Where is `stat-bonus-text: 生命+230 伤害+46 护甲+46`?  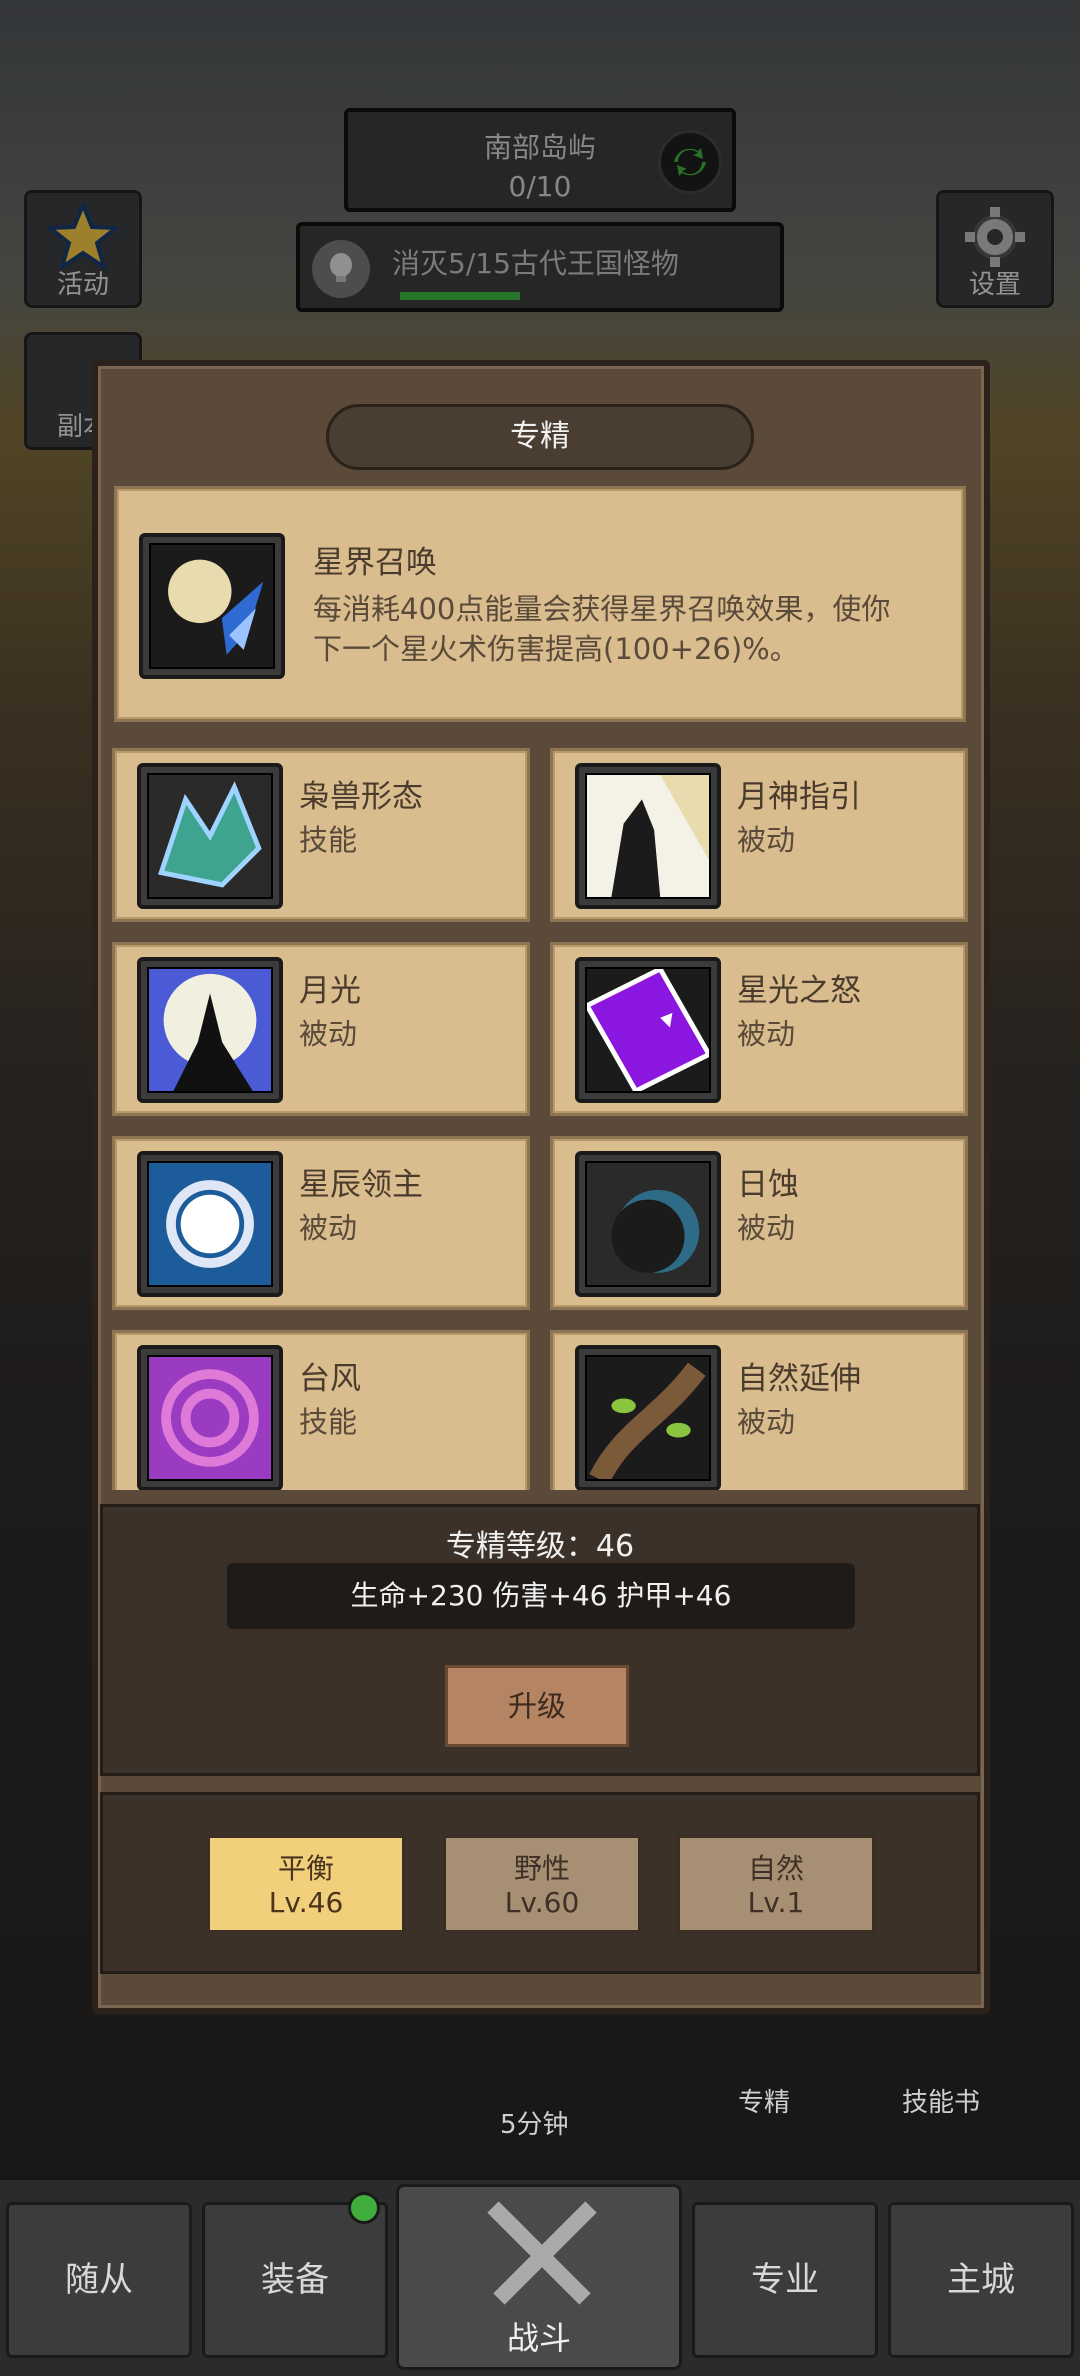 stat-bonus-text: 生命+230 伤害+46 护甲+46 is located at coordinates (541, 1596).